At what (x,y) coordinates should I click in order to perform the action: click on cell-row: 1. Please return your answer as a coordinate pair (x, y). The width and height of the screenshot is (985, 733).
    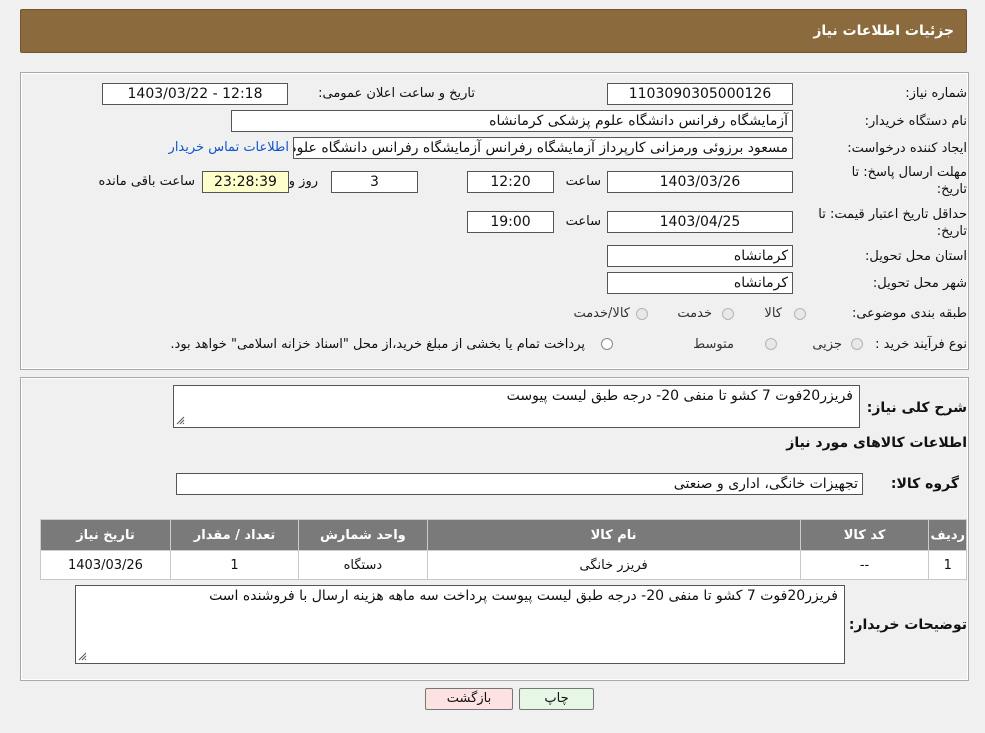
    Looking at the image, I should click on (947, 565).